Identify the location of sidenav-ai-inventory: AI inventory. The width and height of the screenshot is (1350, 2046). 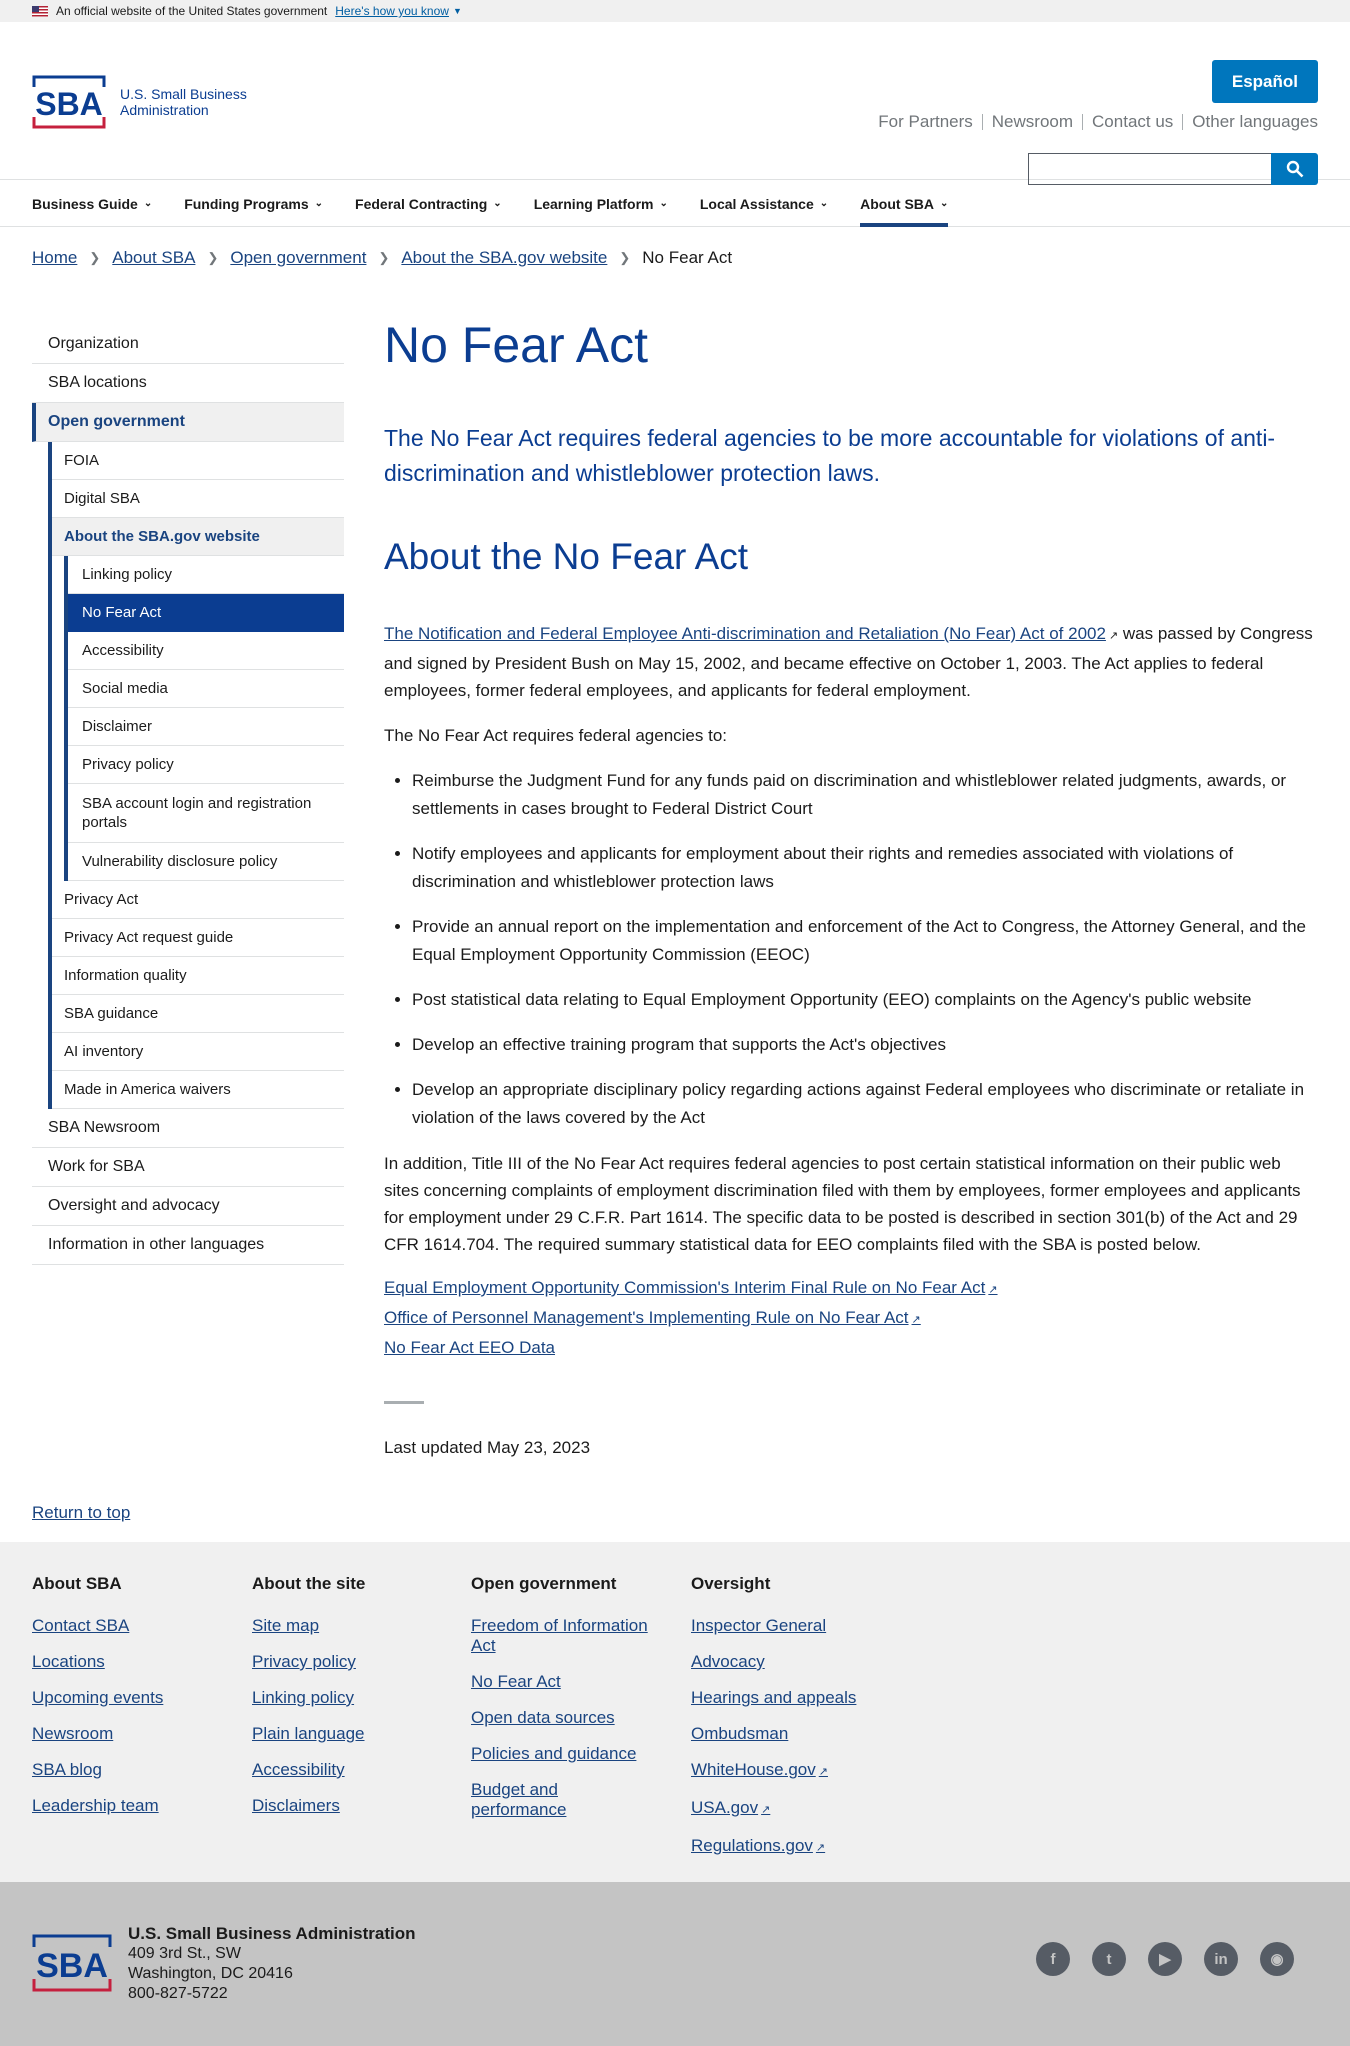
(198, 1052).